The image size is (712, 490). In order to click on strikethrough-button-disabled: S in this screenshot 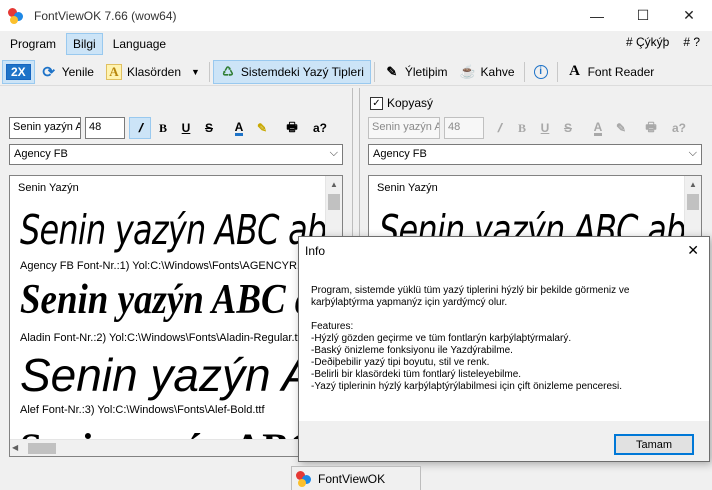, I will do `click(568, 128)`.